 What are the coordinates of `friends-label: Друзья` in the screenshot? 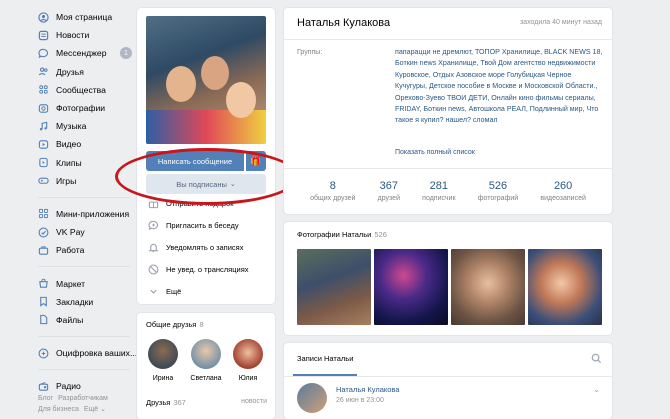 It's located at (158, 402).